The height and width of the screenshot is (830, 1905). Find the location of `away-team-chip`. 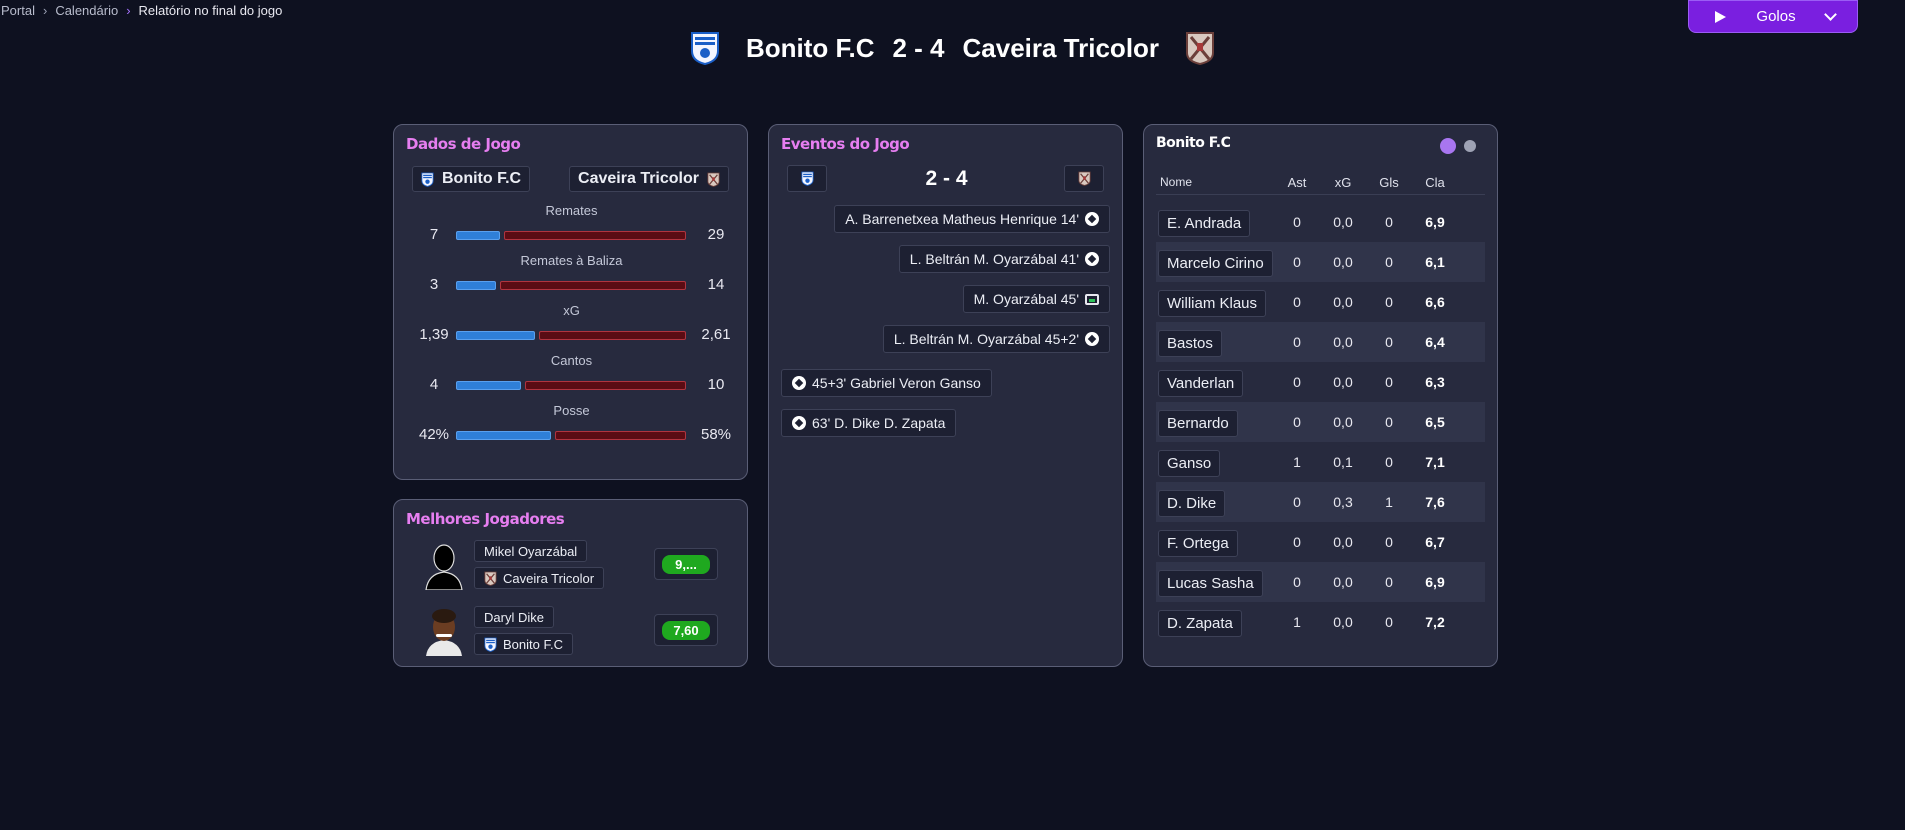

away-team-chip is located at coordinates (1084, 178).